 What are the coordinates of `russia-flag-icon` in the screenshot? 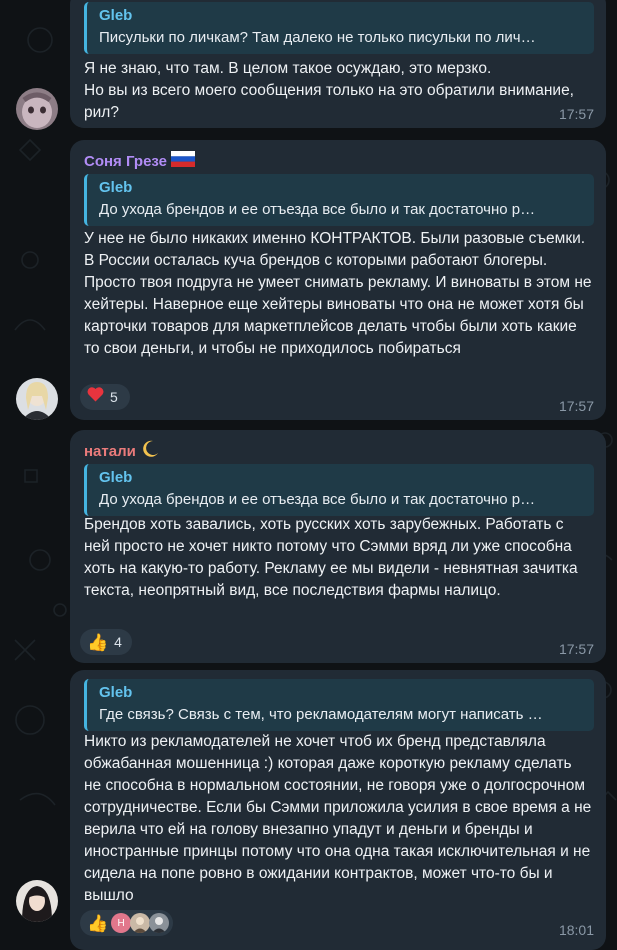 It's located at (183, 162).